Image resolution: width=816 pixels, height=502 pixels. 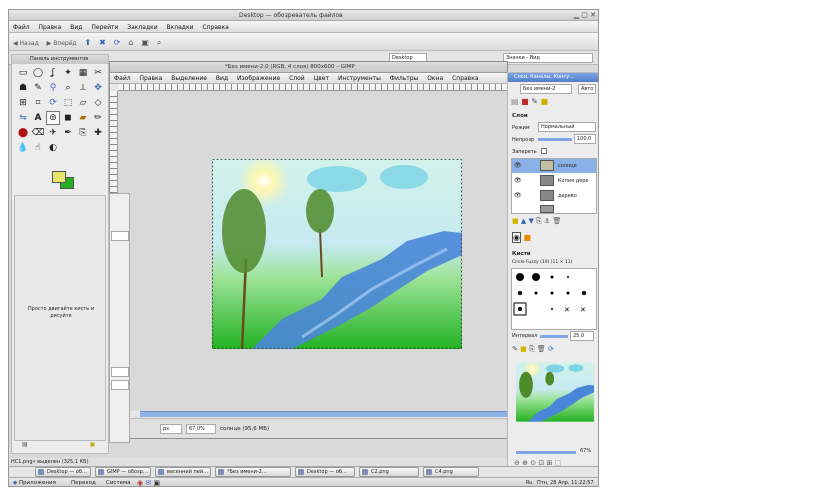 I want to click on image-select: Без имени-2, so click(x=546, y=89).